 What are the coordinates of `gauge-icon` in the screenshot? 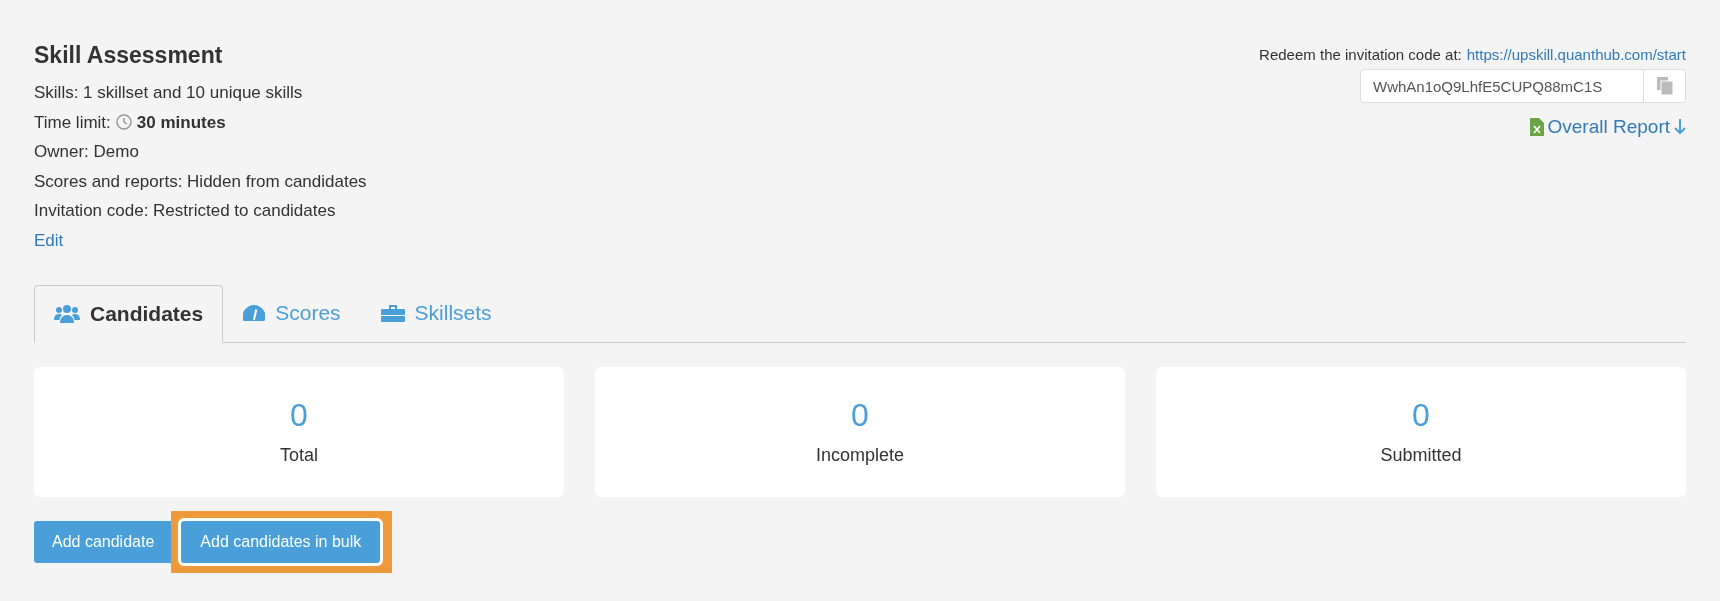 It's located at (254, 313).